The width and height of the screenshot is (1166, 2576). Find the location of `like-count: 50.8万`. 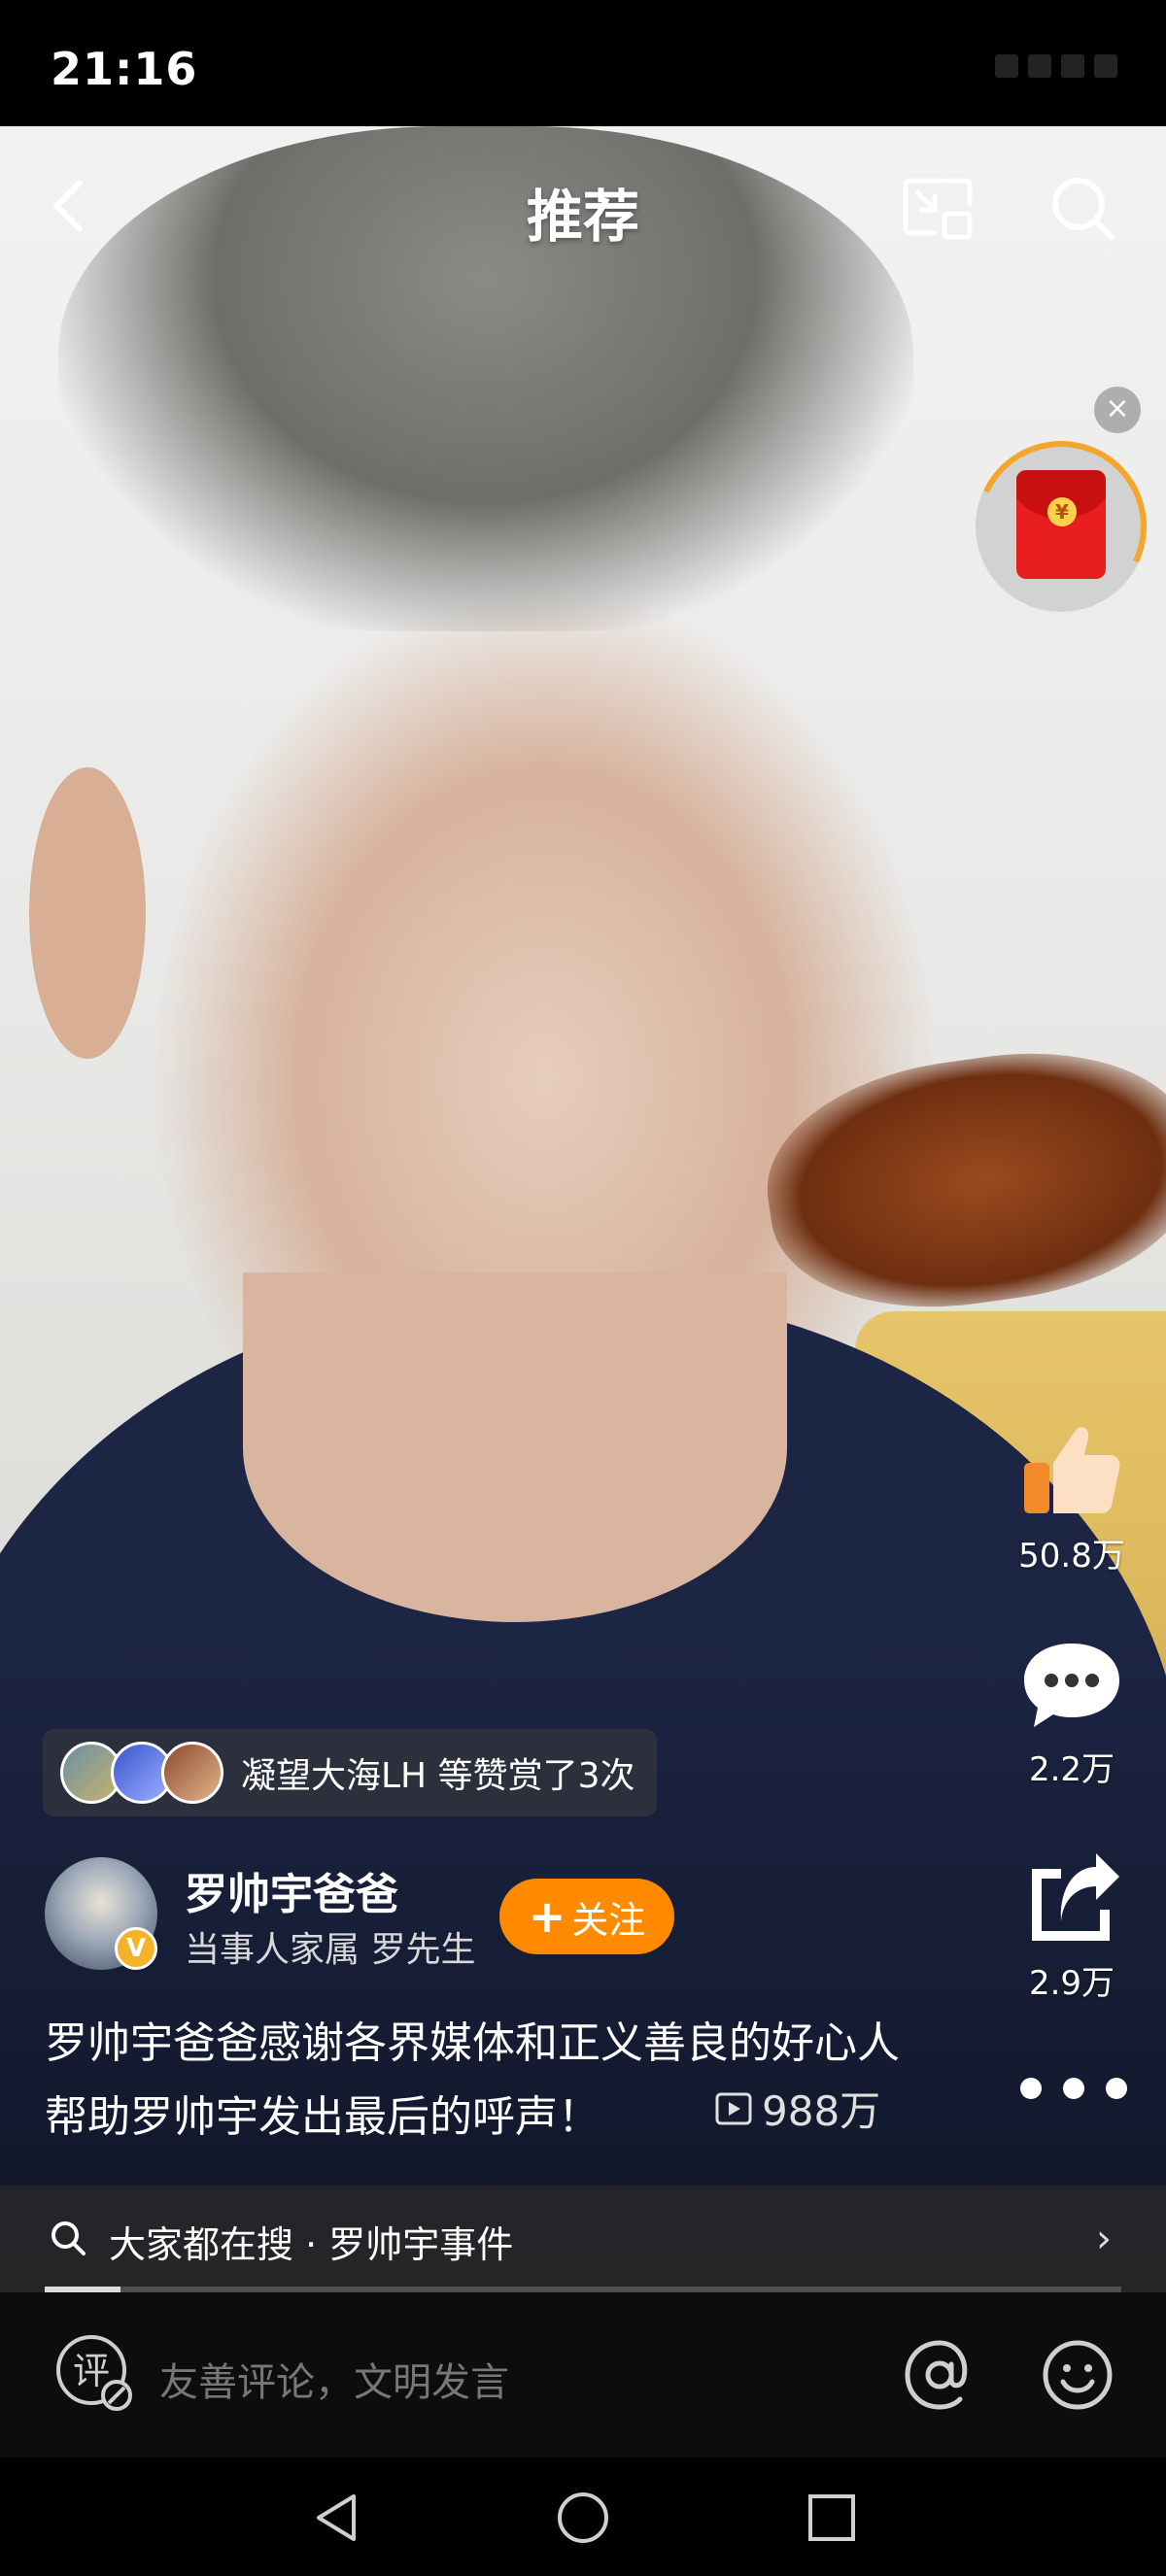

like-count: 50.8万 is located at coordinates (1071, 1556).